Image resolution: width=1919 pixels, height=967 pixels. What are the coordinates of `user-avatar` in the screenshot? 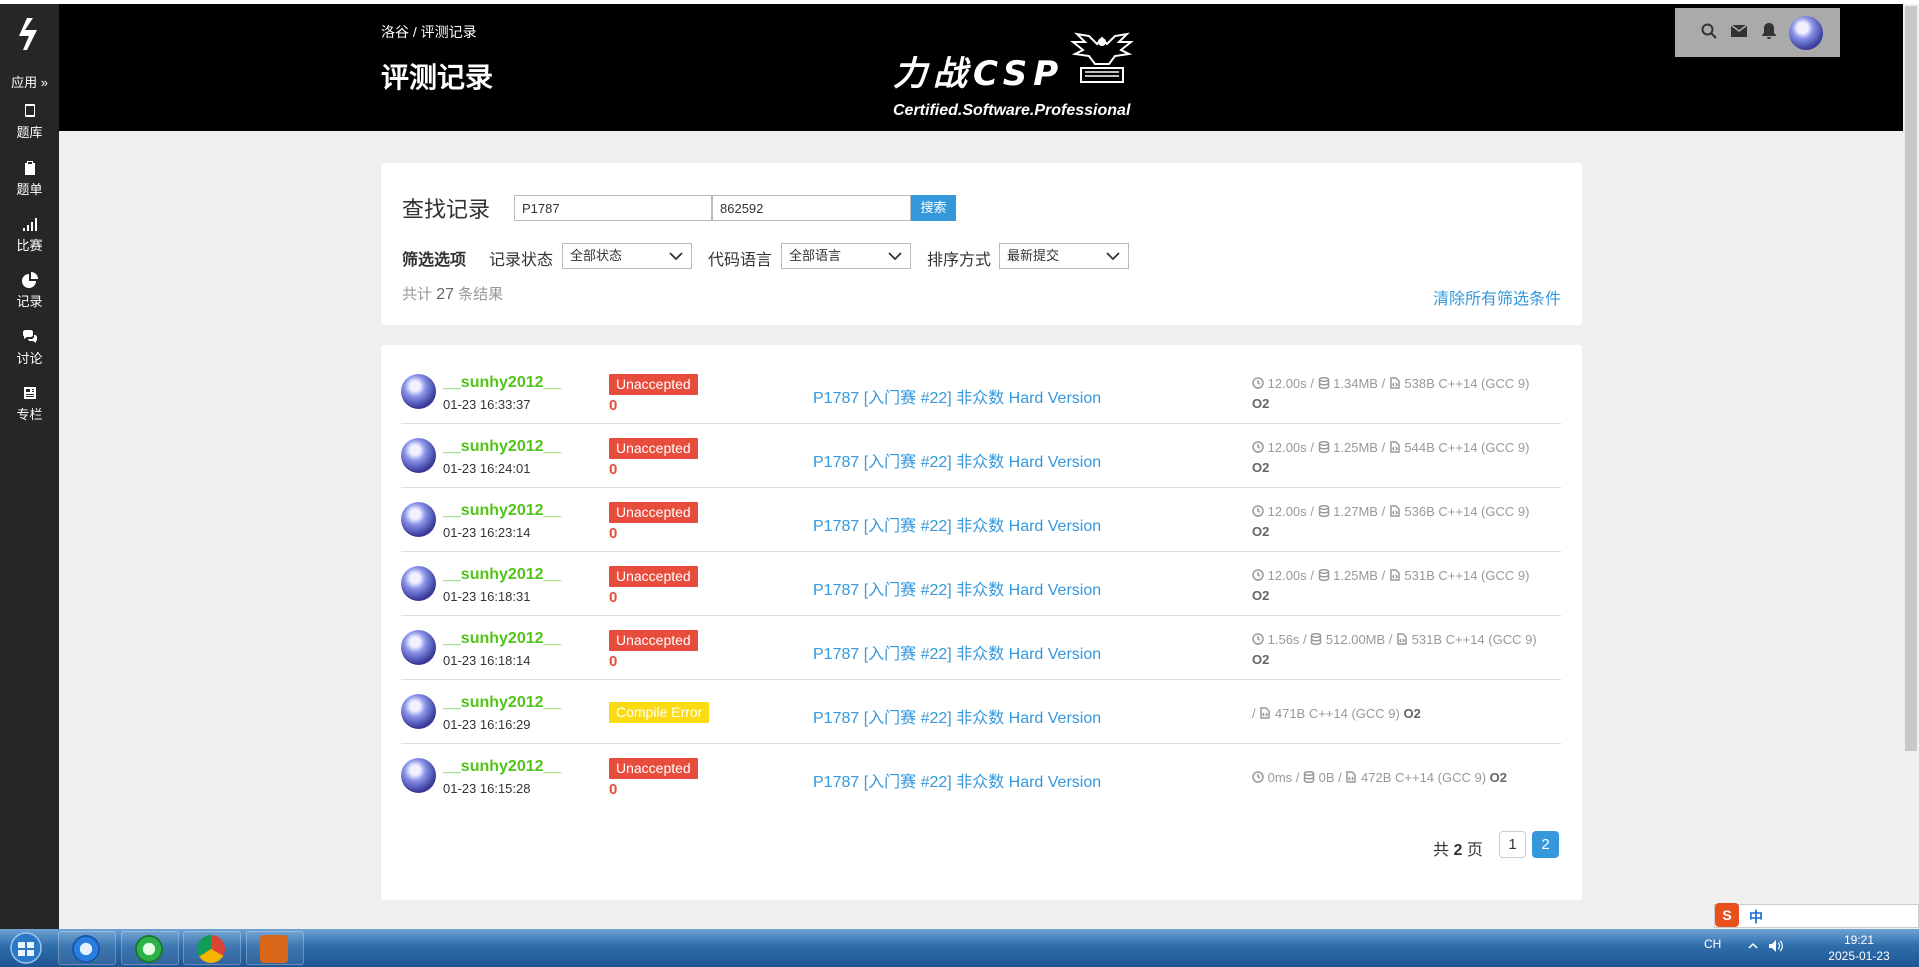 It's located at (1806, 33).